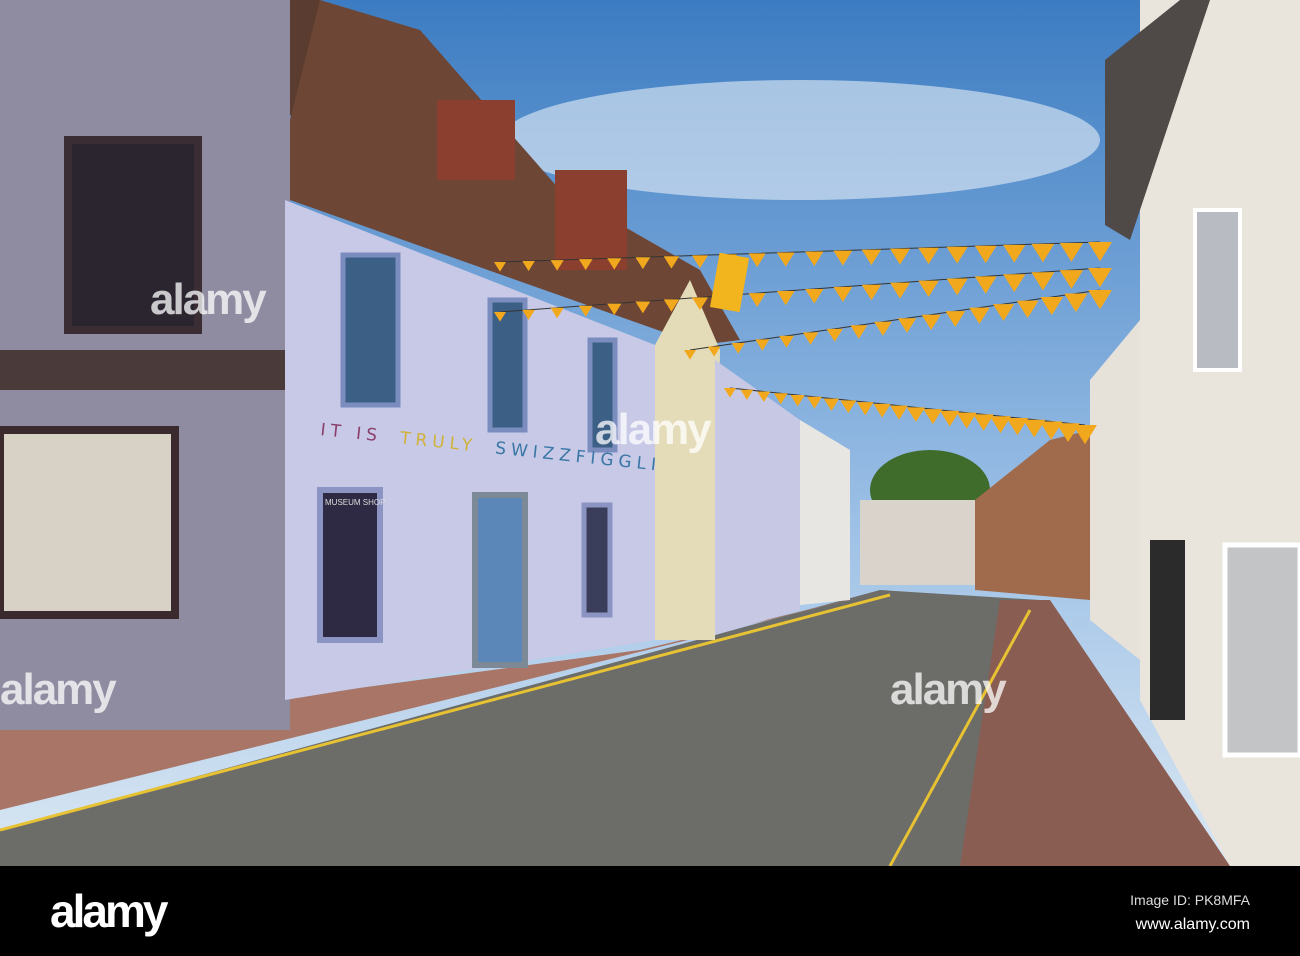  Describe the element at coordinates (355, 502) in the screenshot. I see `shop-sign: MUSEUM SHOP` at that location.